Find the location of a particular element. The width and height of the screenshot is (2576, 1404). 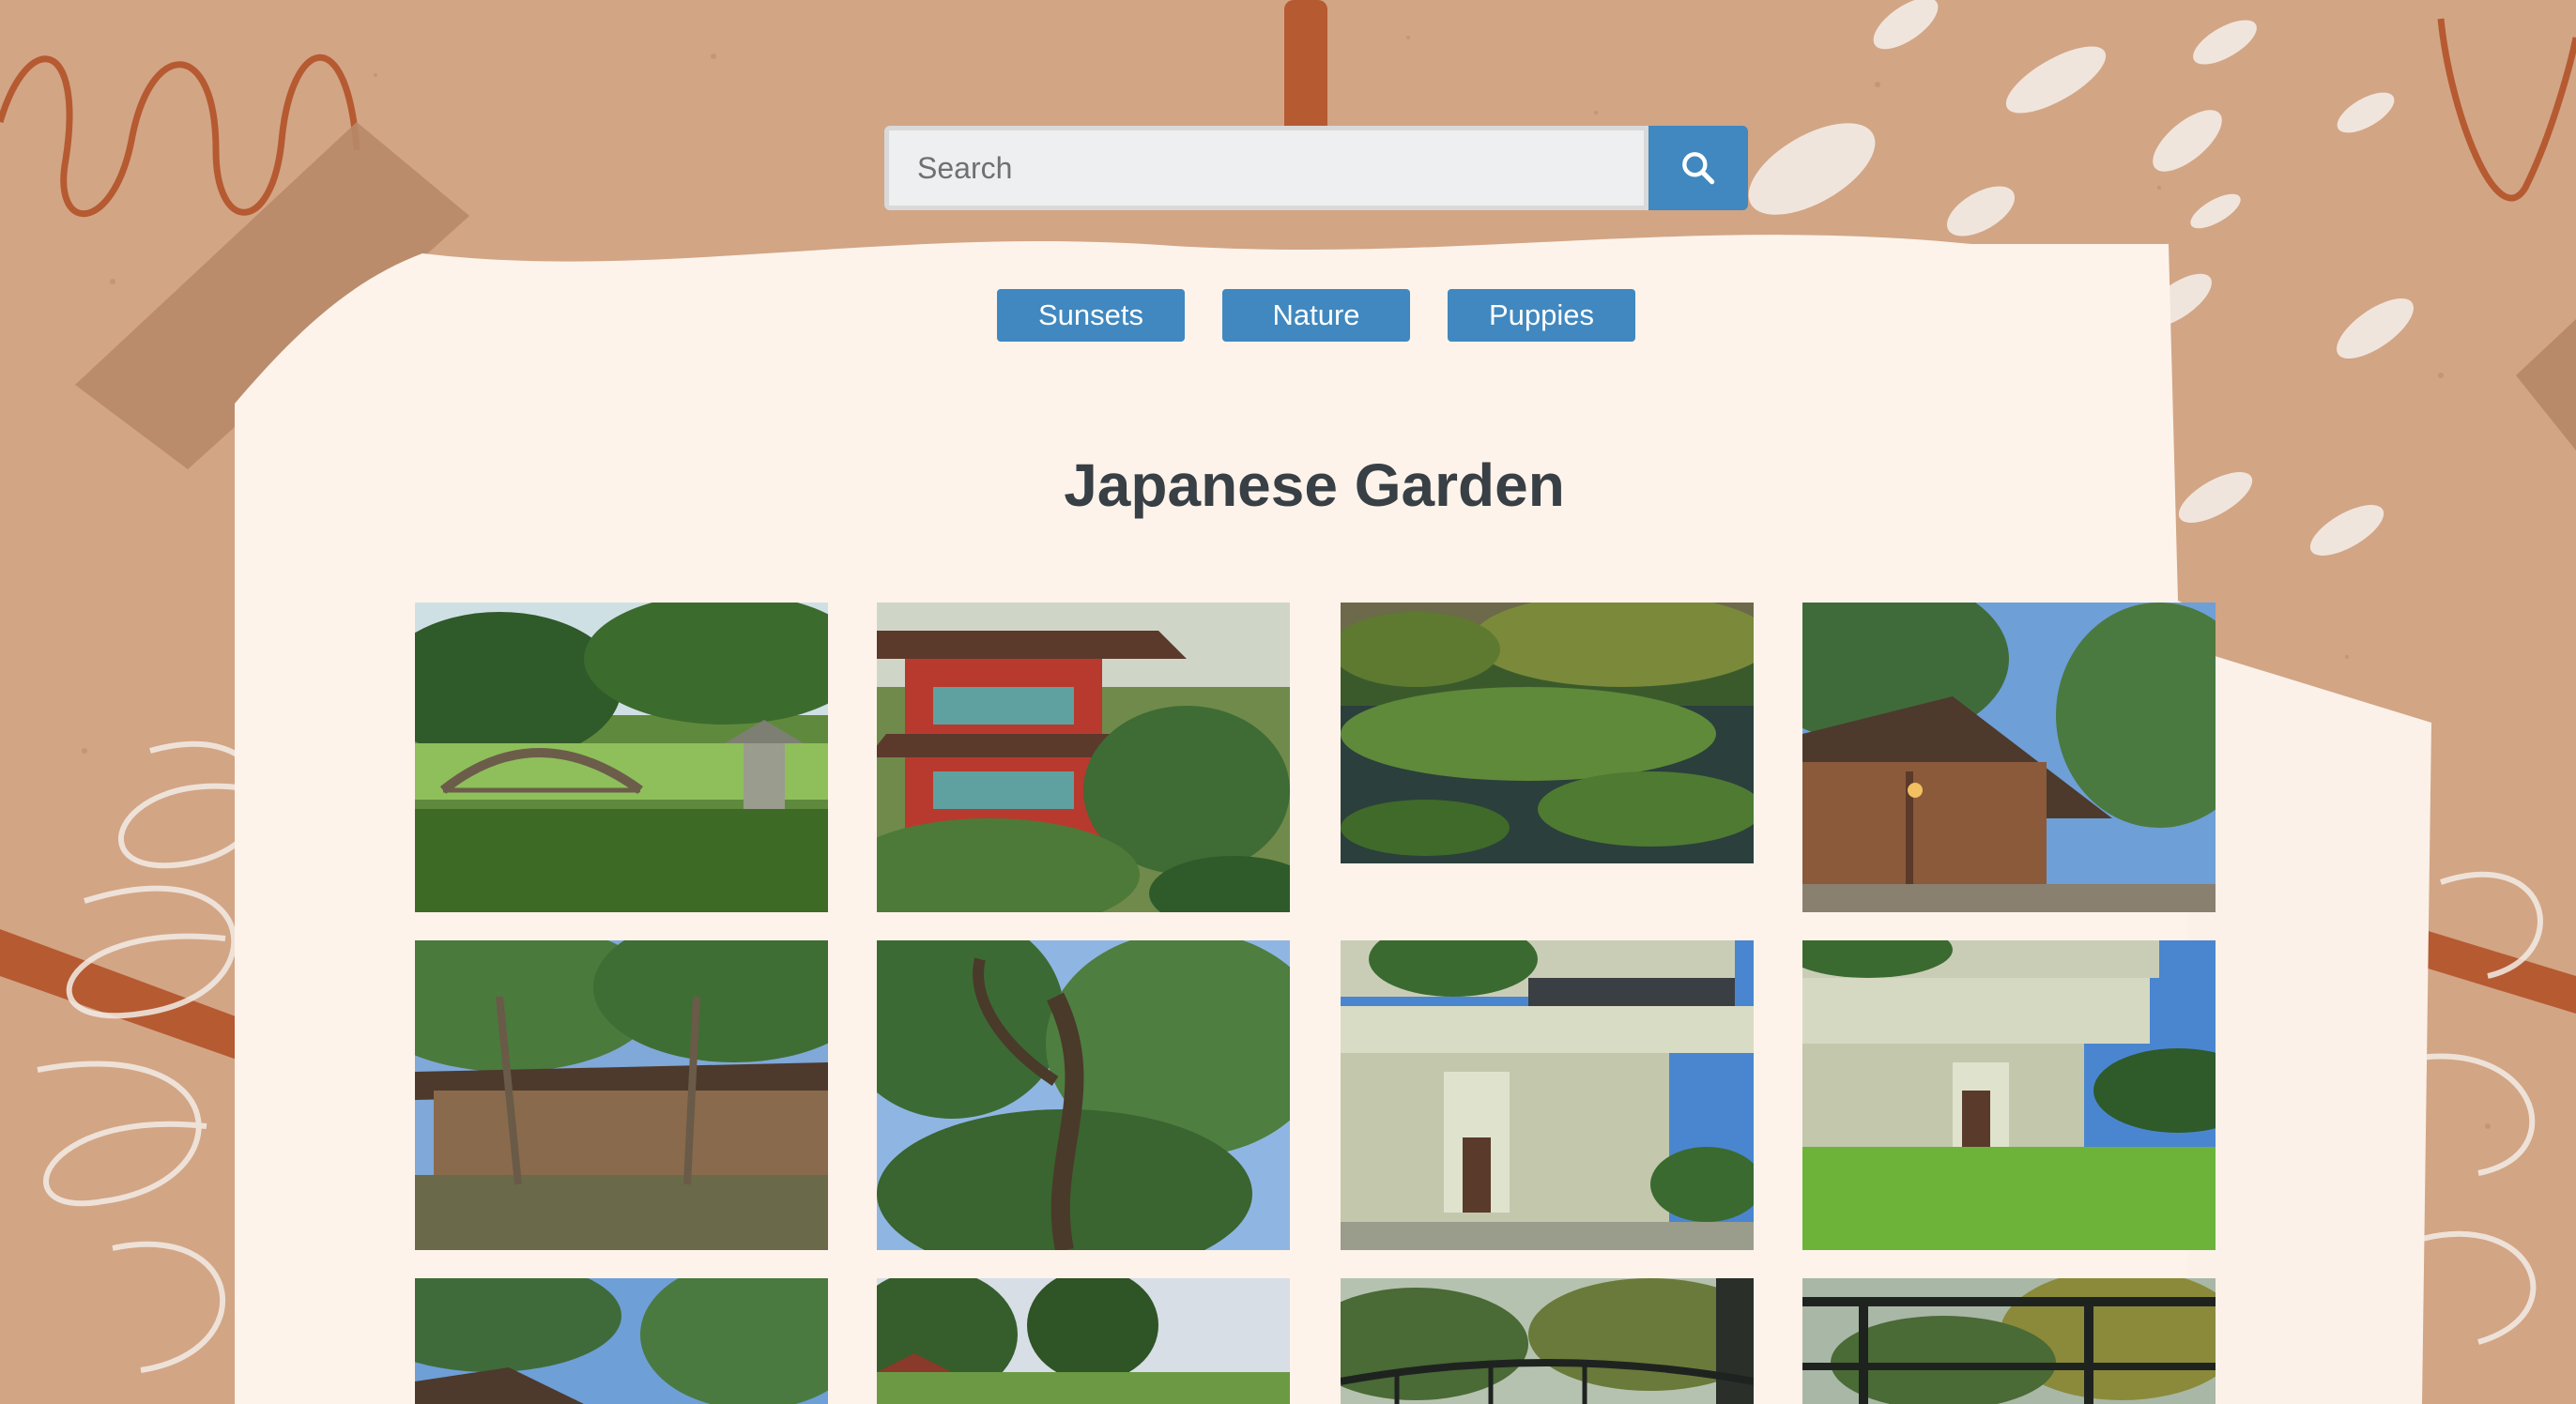

photo-wooden-pavilion is located at coordinates (2009, 757).